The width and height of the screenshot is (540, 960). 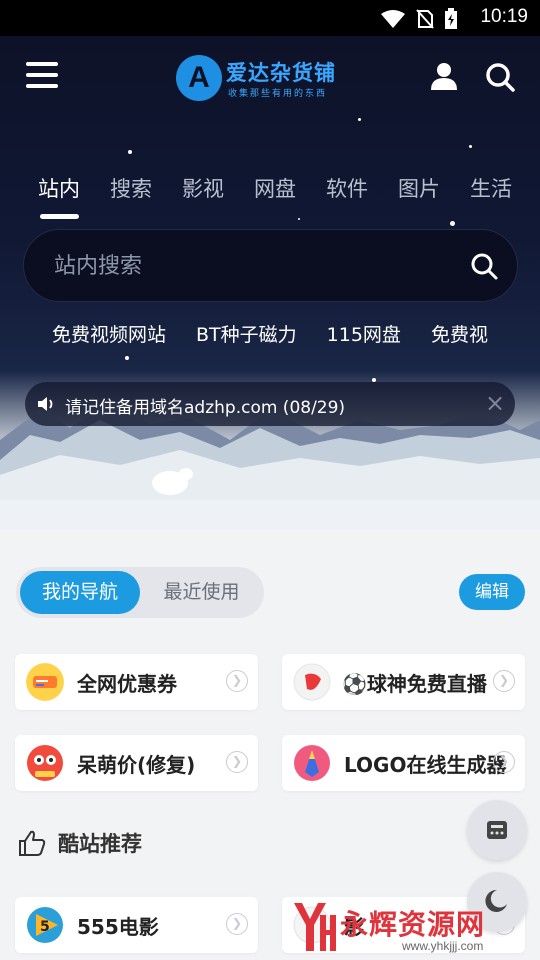 I want to click on site-logo: A 爱达杂货铺 收集那些有用的东西, so click(x=266, y=78).